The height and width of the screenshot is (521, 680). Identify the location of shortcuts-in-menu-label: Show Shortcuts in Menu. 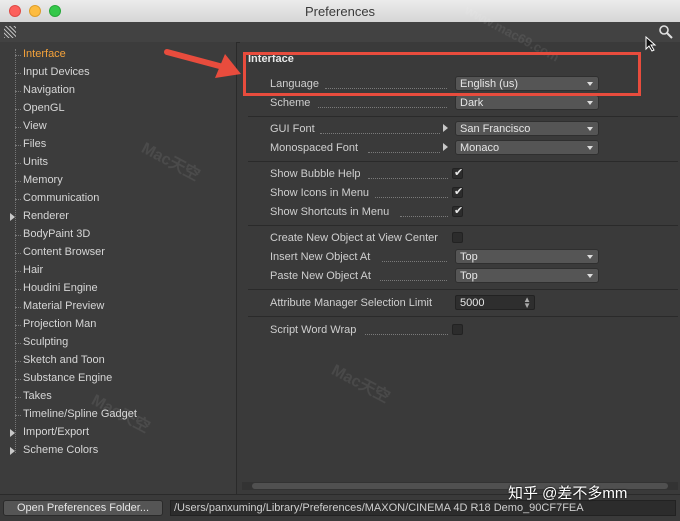
(330, 212).